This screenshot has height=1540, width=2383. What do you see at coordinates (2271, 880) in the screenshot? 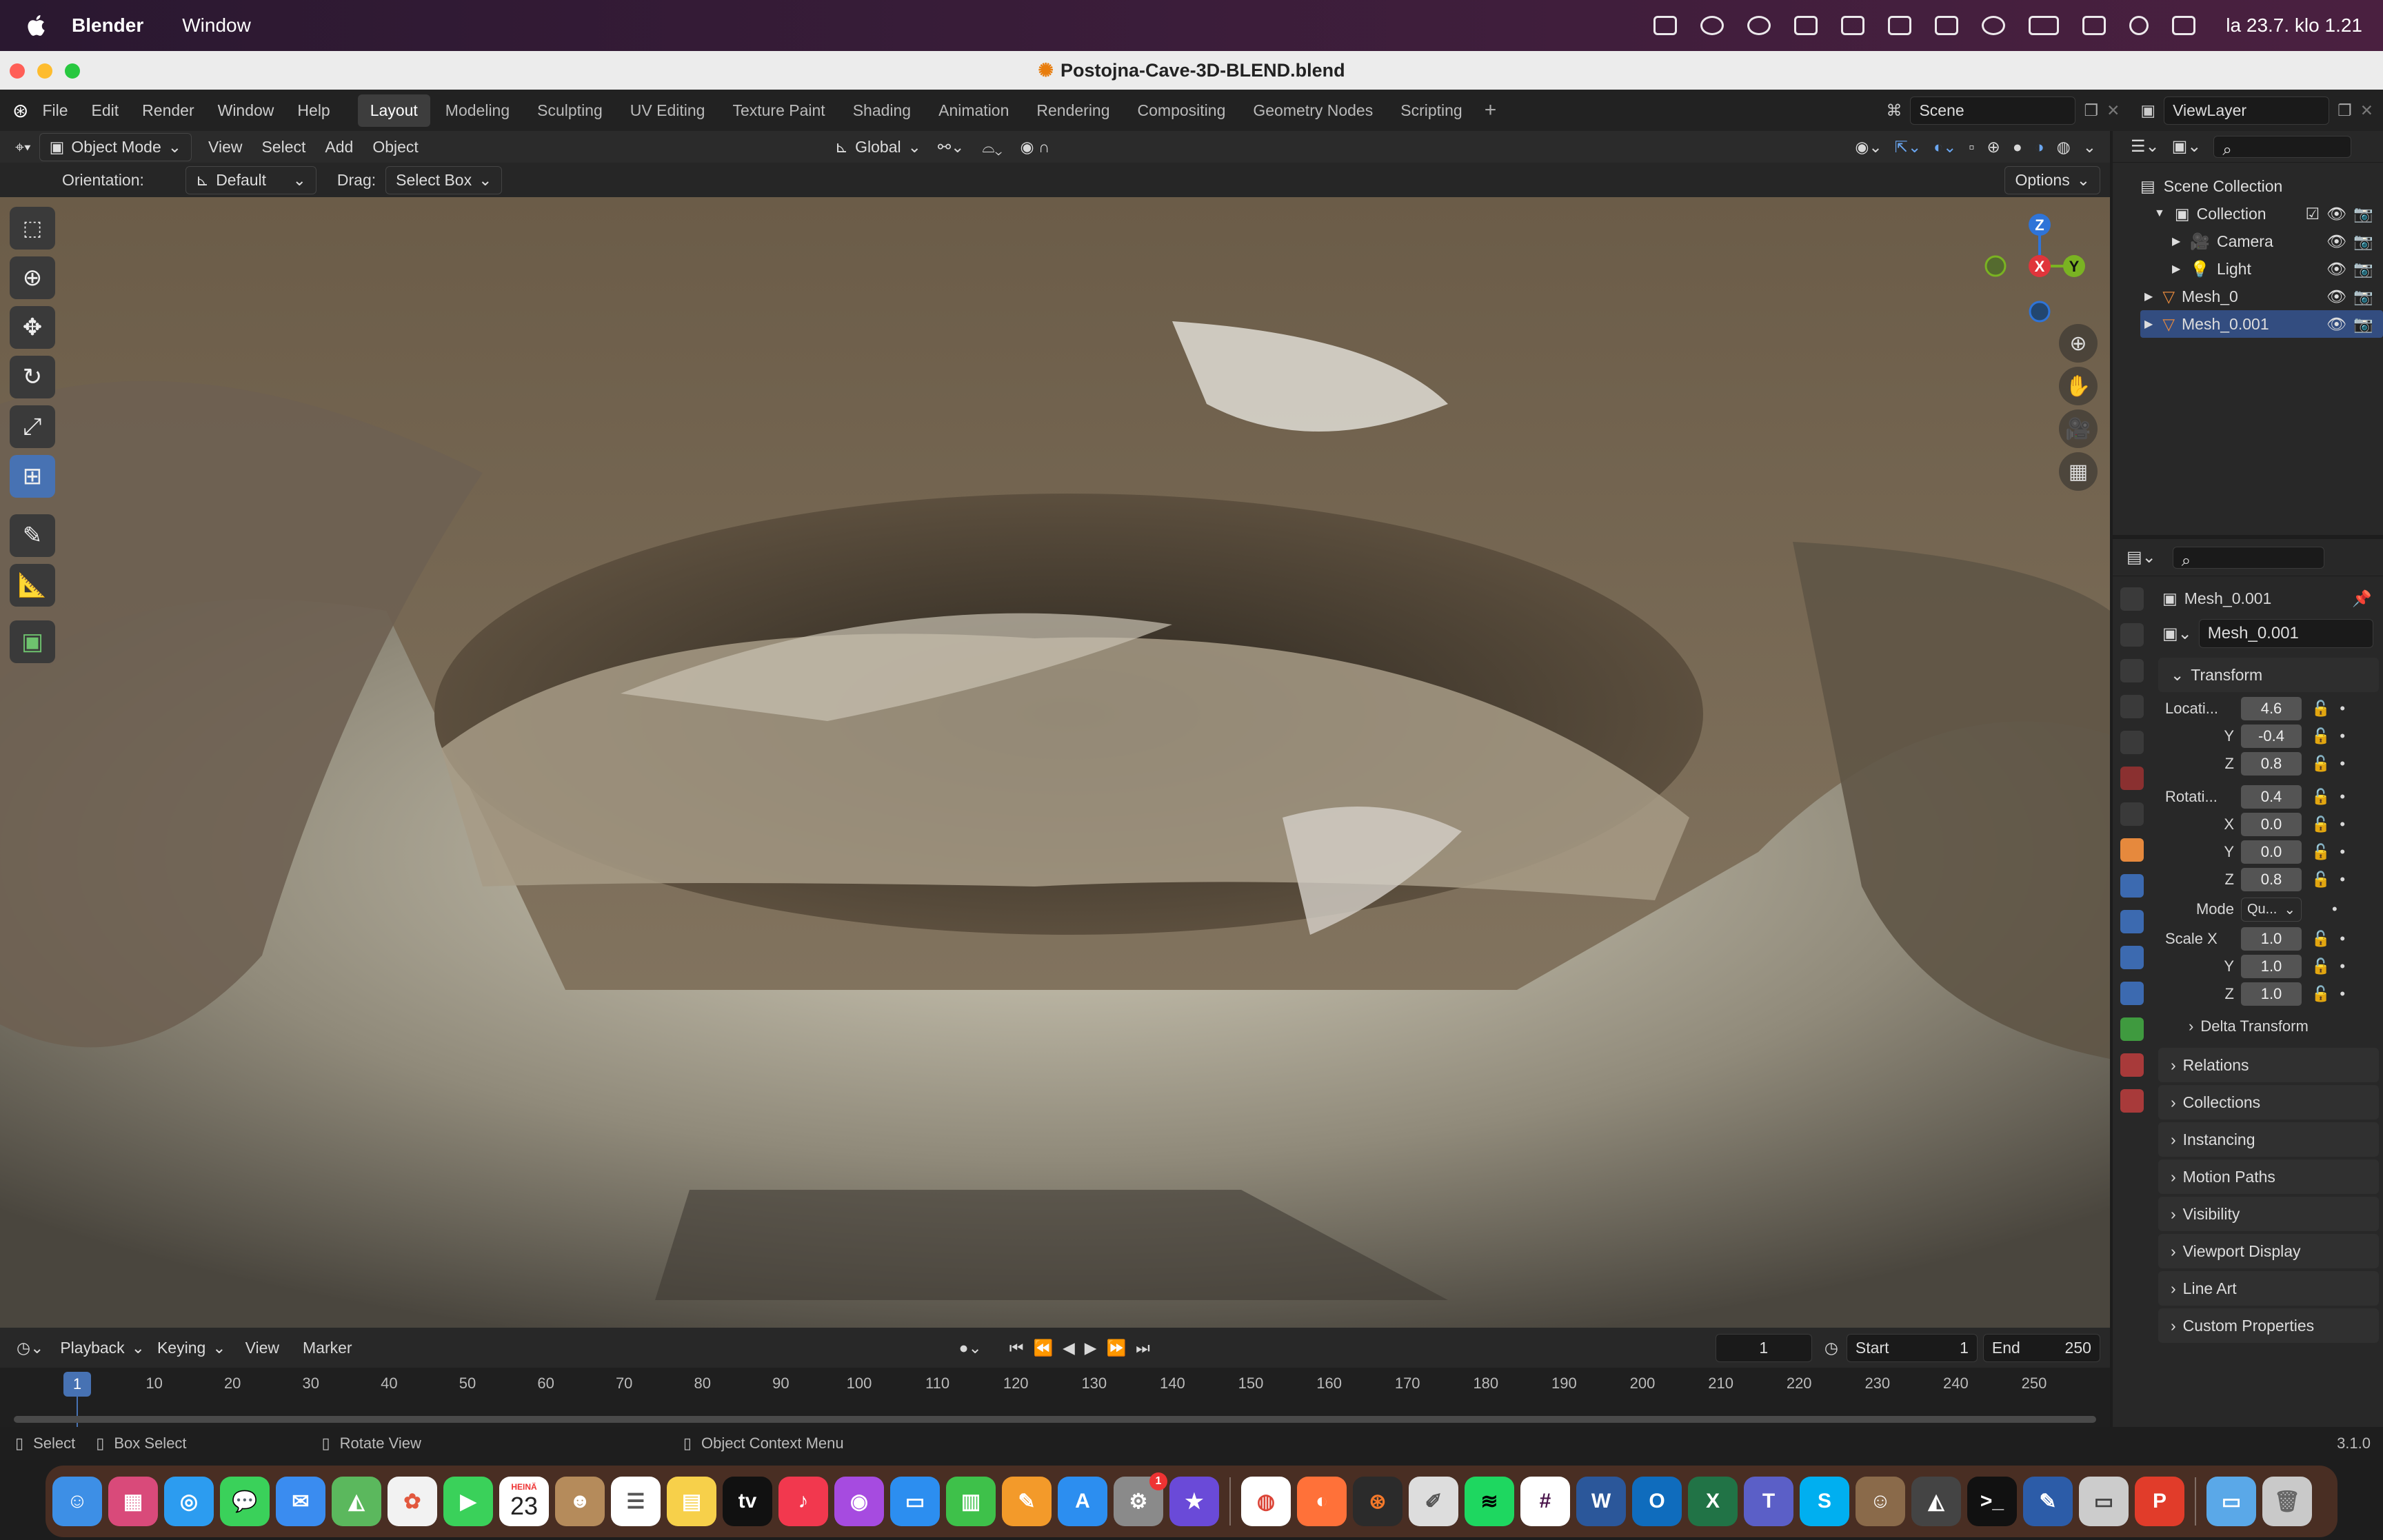
I see `rotation-z-field: 0.8` at bounding box center [2271, 880].